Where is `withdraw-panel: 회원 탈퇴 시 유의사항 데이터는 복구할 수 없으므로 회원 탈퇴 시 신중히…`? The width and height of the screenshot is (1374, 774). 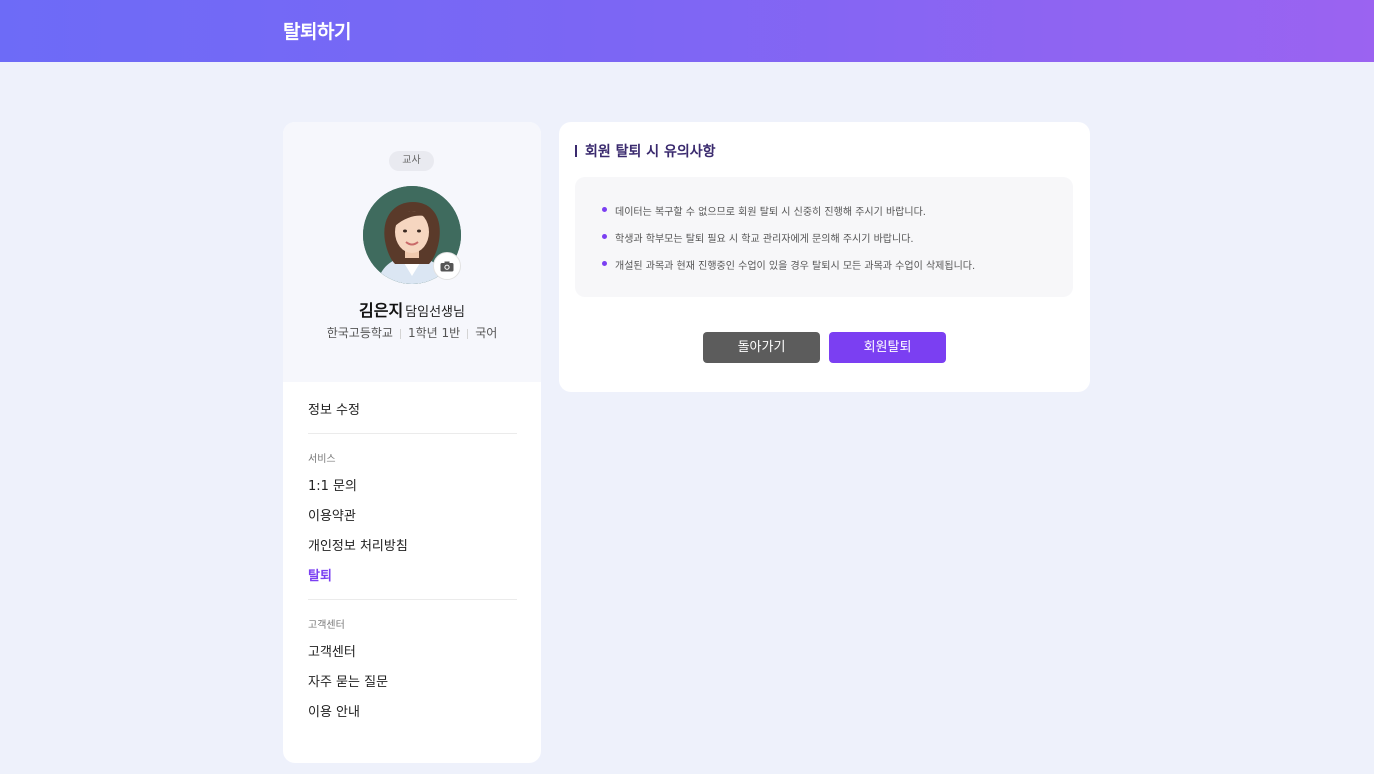 withdraw-panel: 회원 탈퇴 시 유의사항 데이터는 복구할 수 없으므로 회원 탈퇴 시 신중히… is located at coordinates (824, 257).